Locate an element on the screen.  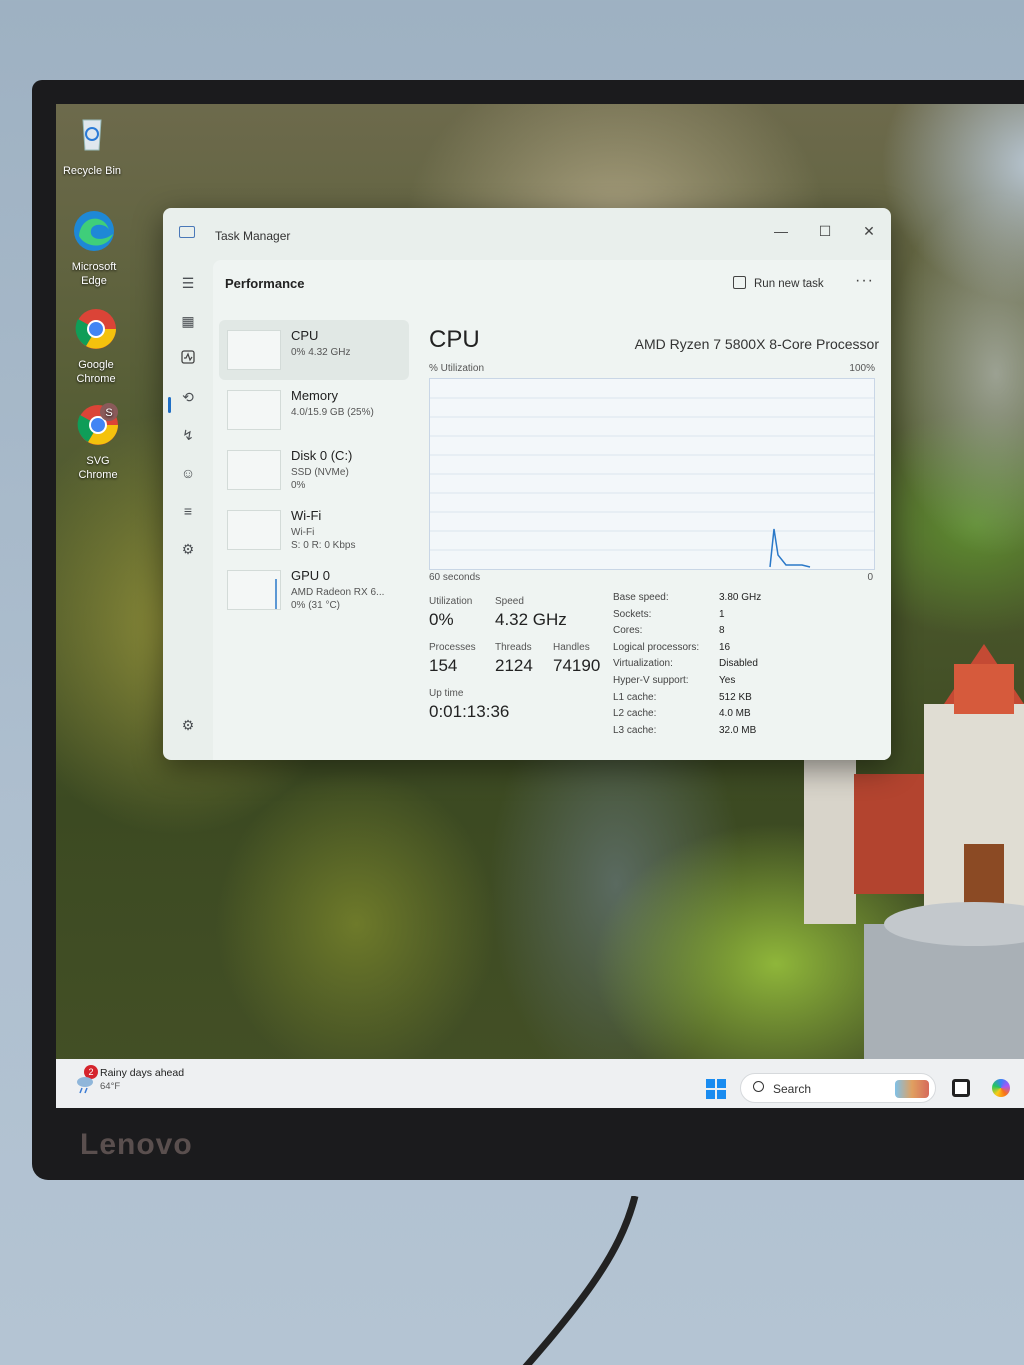
performance-icon is located at coordinates (188, 359).